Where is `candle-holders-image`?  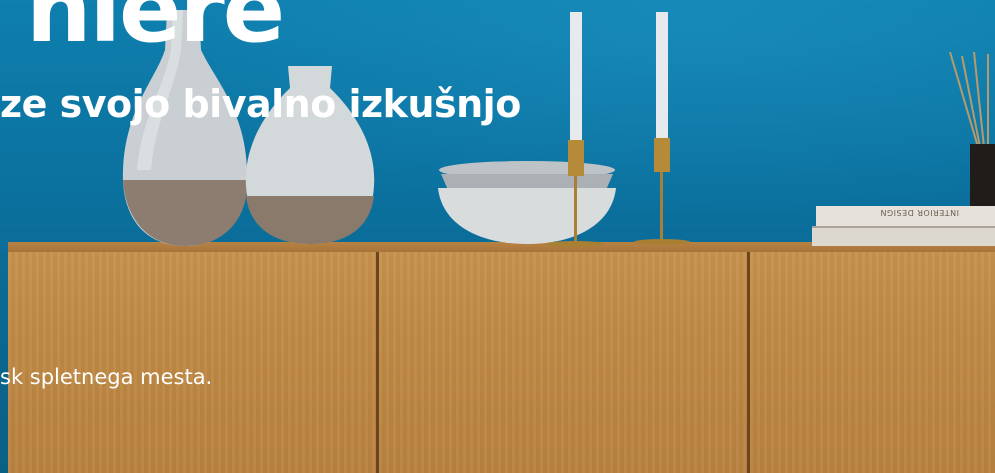 candle-holders-image is located at coordinates (617, 129).